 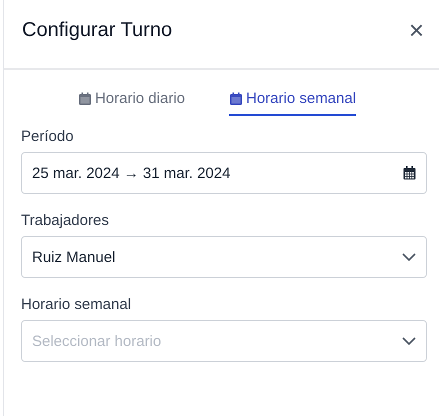 What do you see at coordinates (74, 257) in the screenshot?
I see `field-value: Ruiz Manuel` at bounding box center [74, 257].